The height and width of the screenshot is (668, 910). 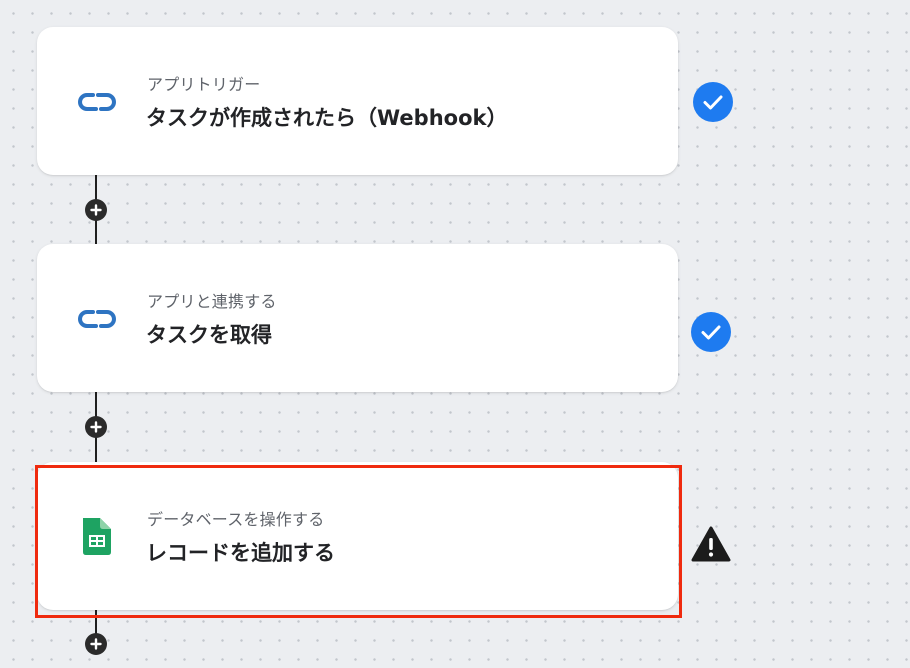 I want to click on step-title: タスクが作成されたら（Webhook）, so click(x=327, y=118).